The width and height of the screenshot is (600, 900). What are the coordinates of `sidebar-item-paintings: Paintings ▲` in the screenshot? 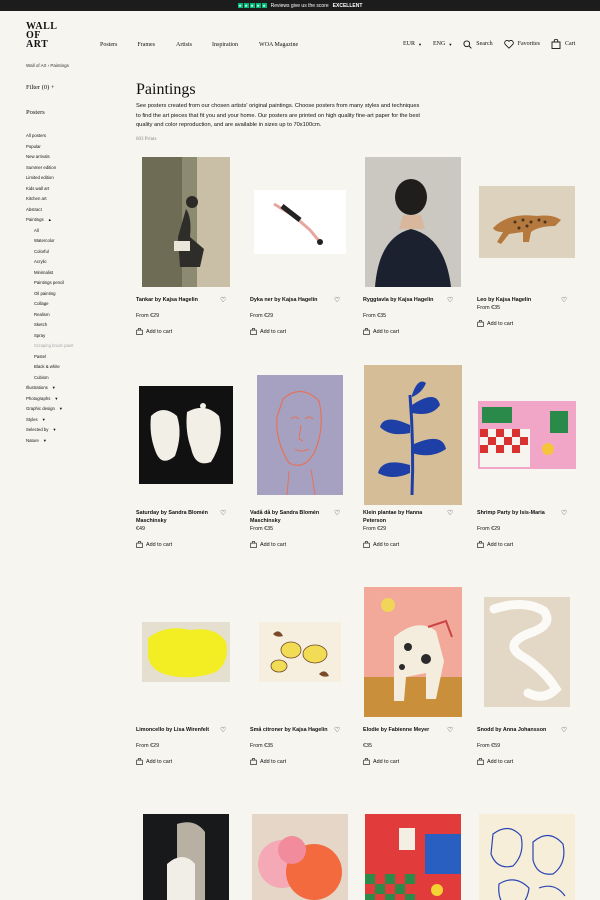 It's located at (49, 220).